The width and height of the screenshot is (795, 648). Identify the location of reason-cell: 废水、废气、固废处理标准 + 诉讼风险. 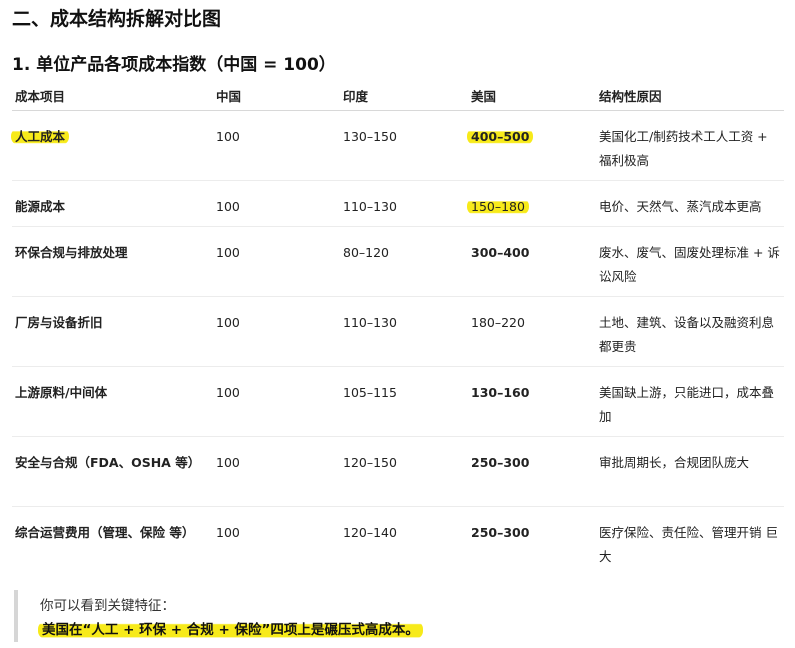
(689, 264).